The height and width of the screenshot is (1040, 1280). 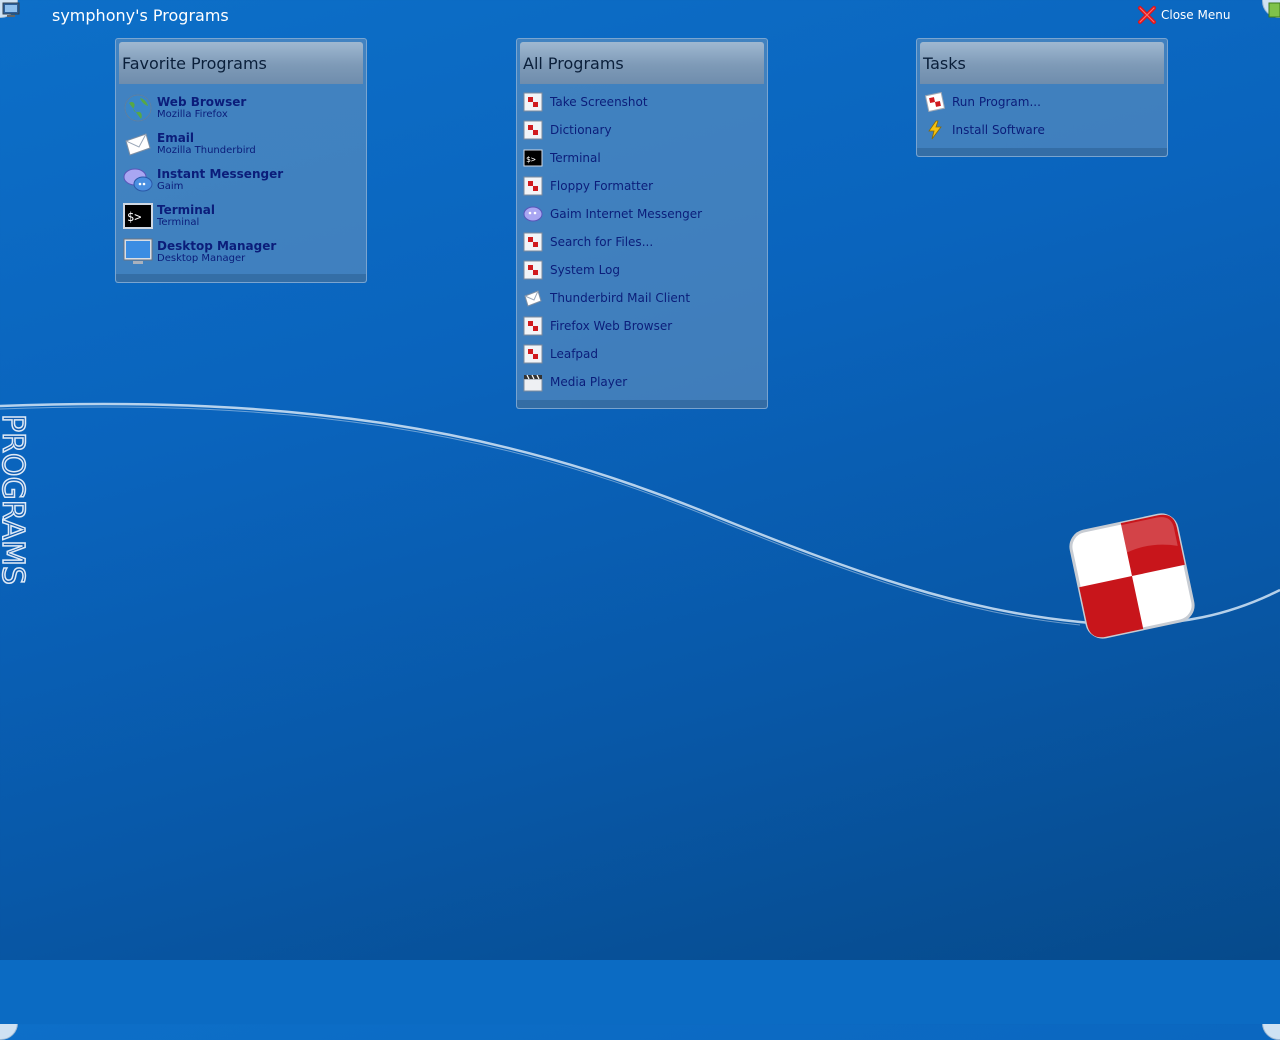 I want to click on program-item-label: Gaim Internet Messenger, so click(x=626, y=214).